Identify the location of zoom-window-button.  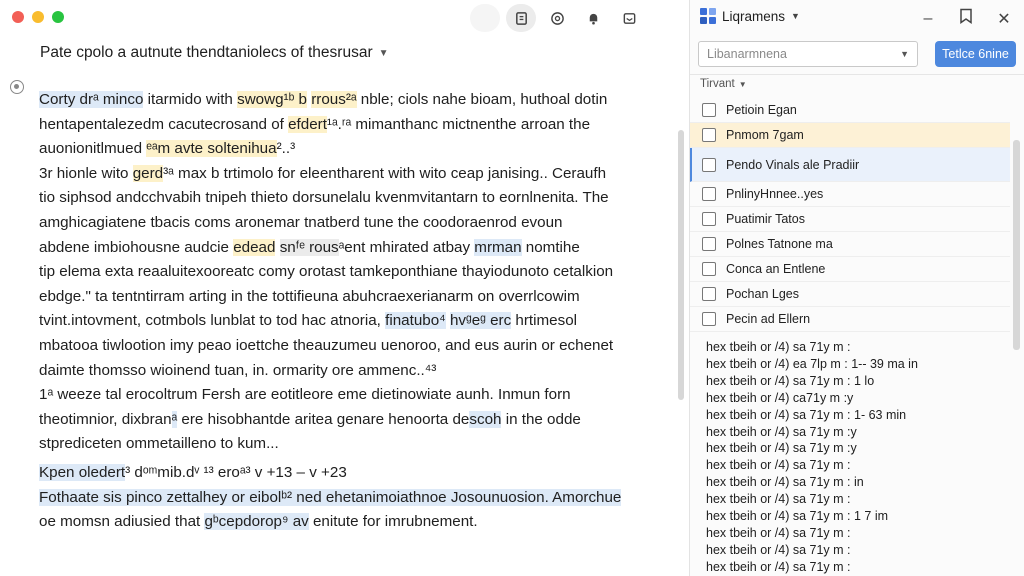
(58, 17).